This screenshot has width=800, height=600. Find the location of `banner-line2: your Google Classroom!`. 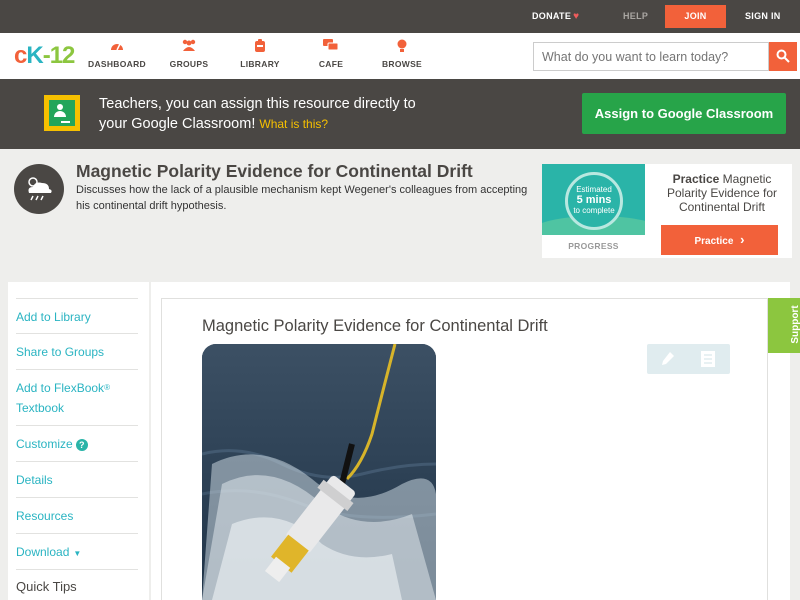

banner-line2: your Google Classroom! is located at coordinates (177, 124).